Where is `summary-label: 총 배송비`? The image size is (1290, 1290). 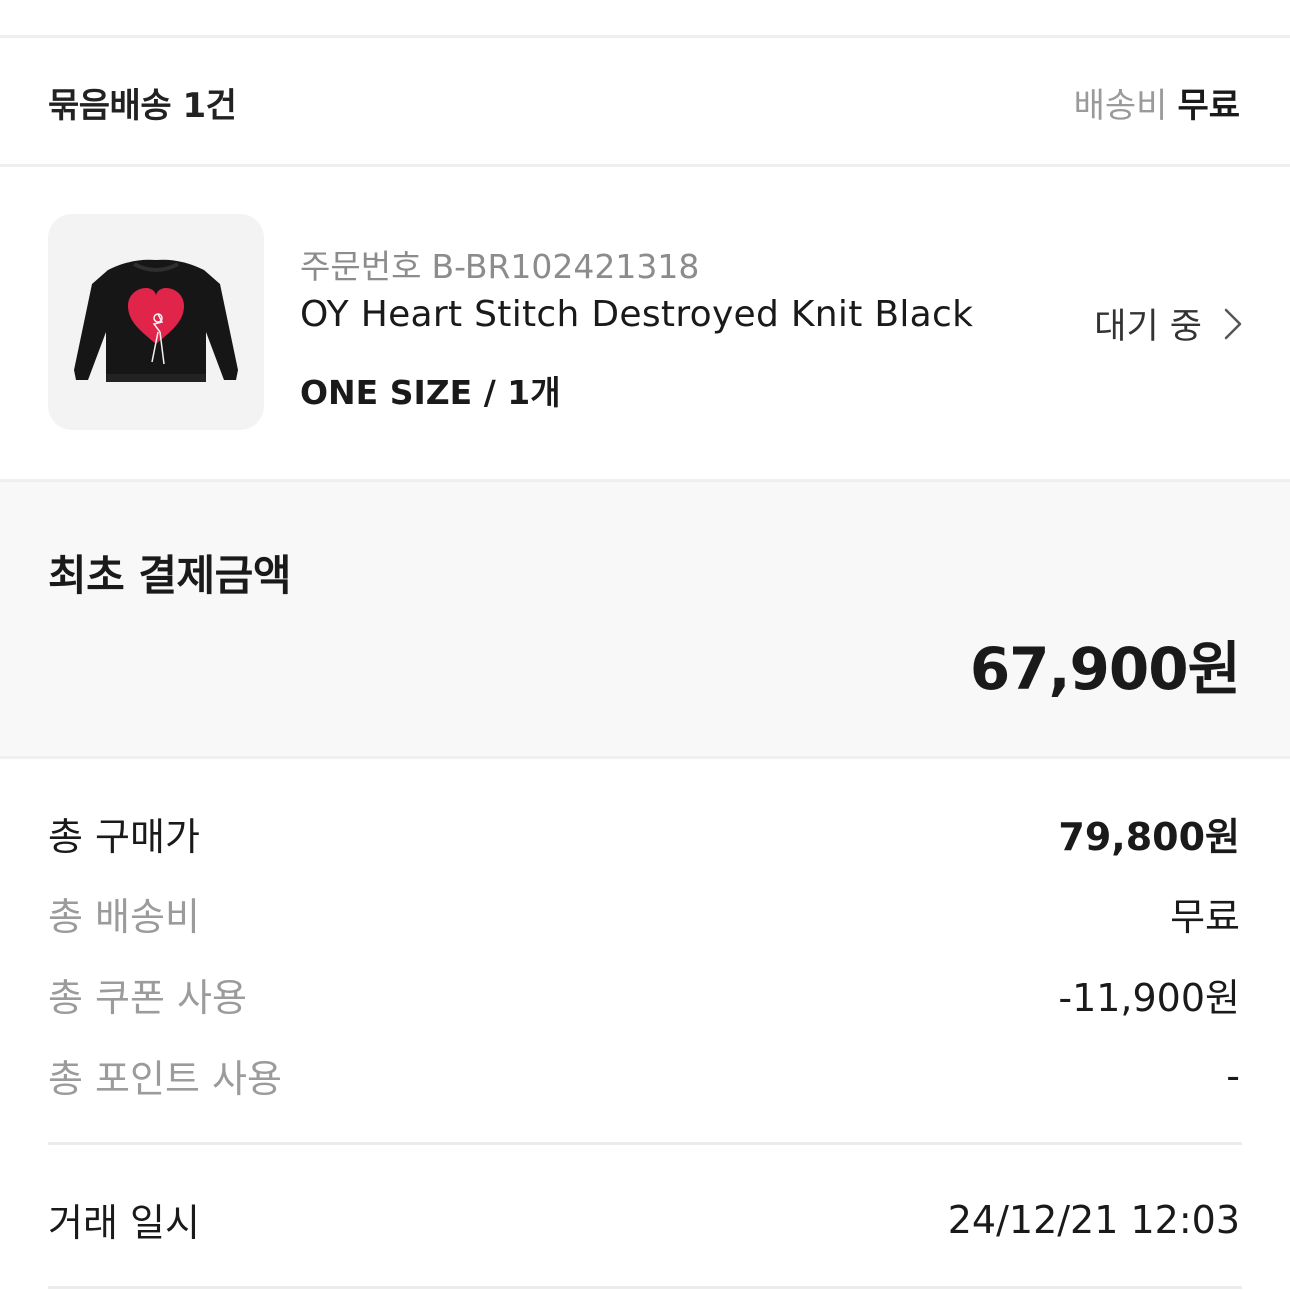 summary-label: 총 배송비 is located at coordinates (124, 917).